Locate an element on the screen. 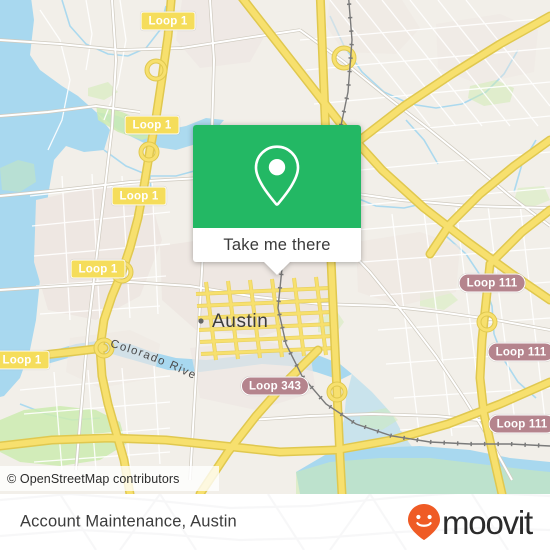 Image resolution: width=550 pixels, height=550 pixels. popup-card: Take me there is located at coordinates (277, 193).